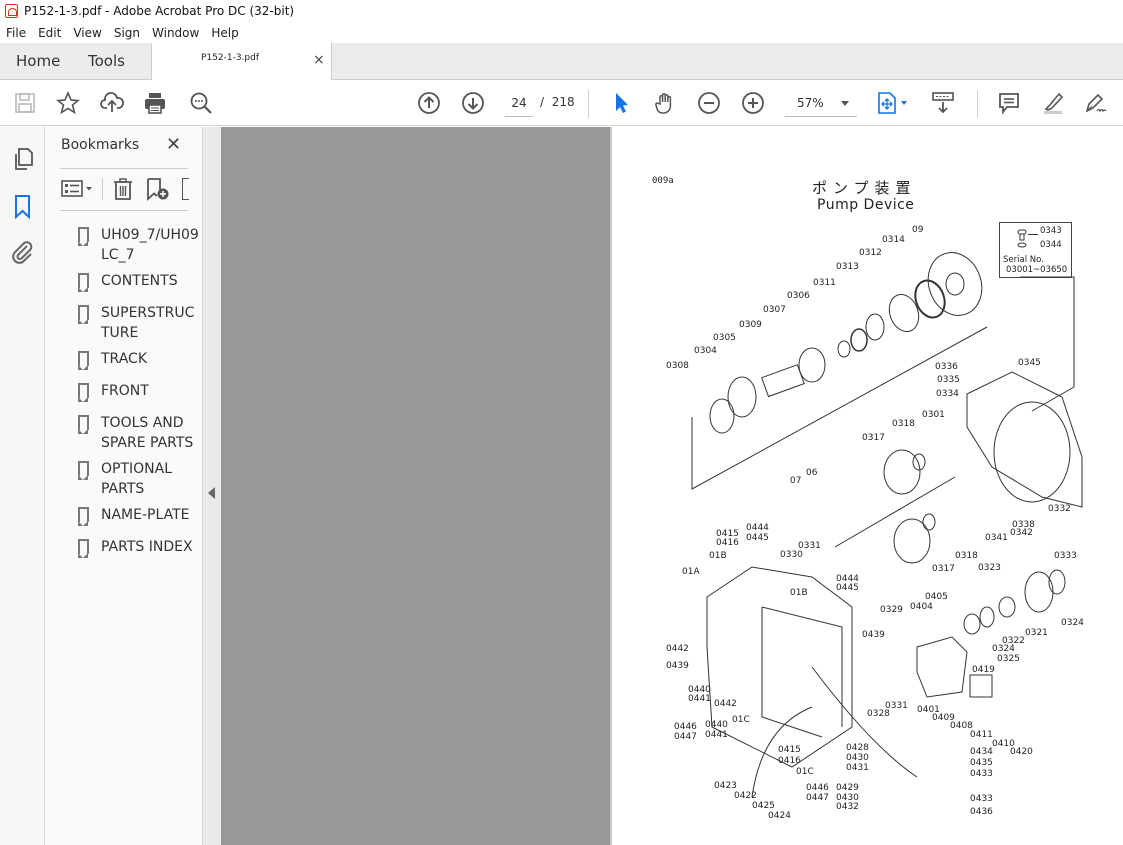 The width and height of the screenshot is (1123, 845). I want to click on close-tab-icon: ×, so click(319, 60).